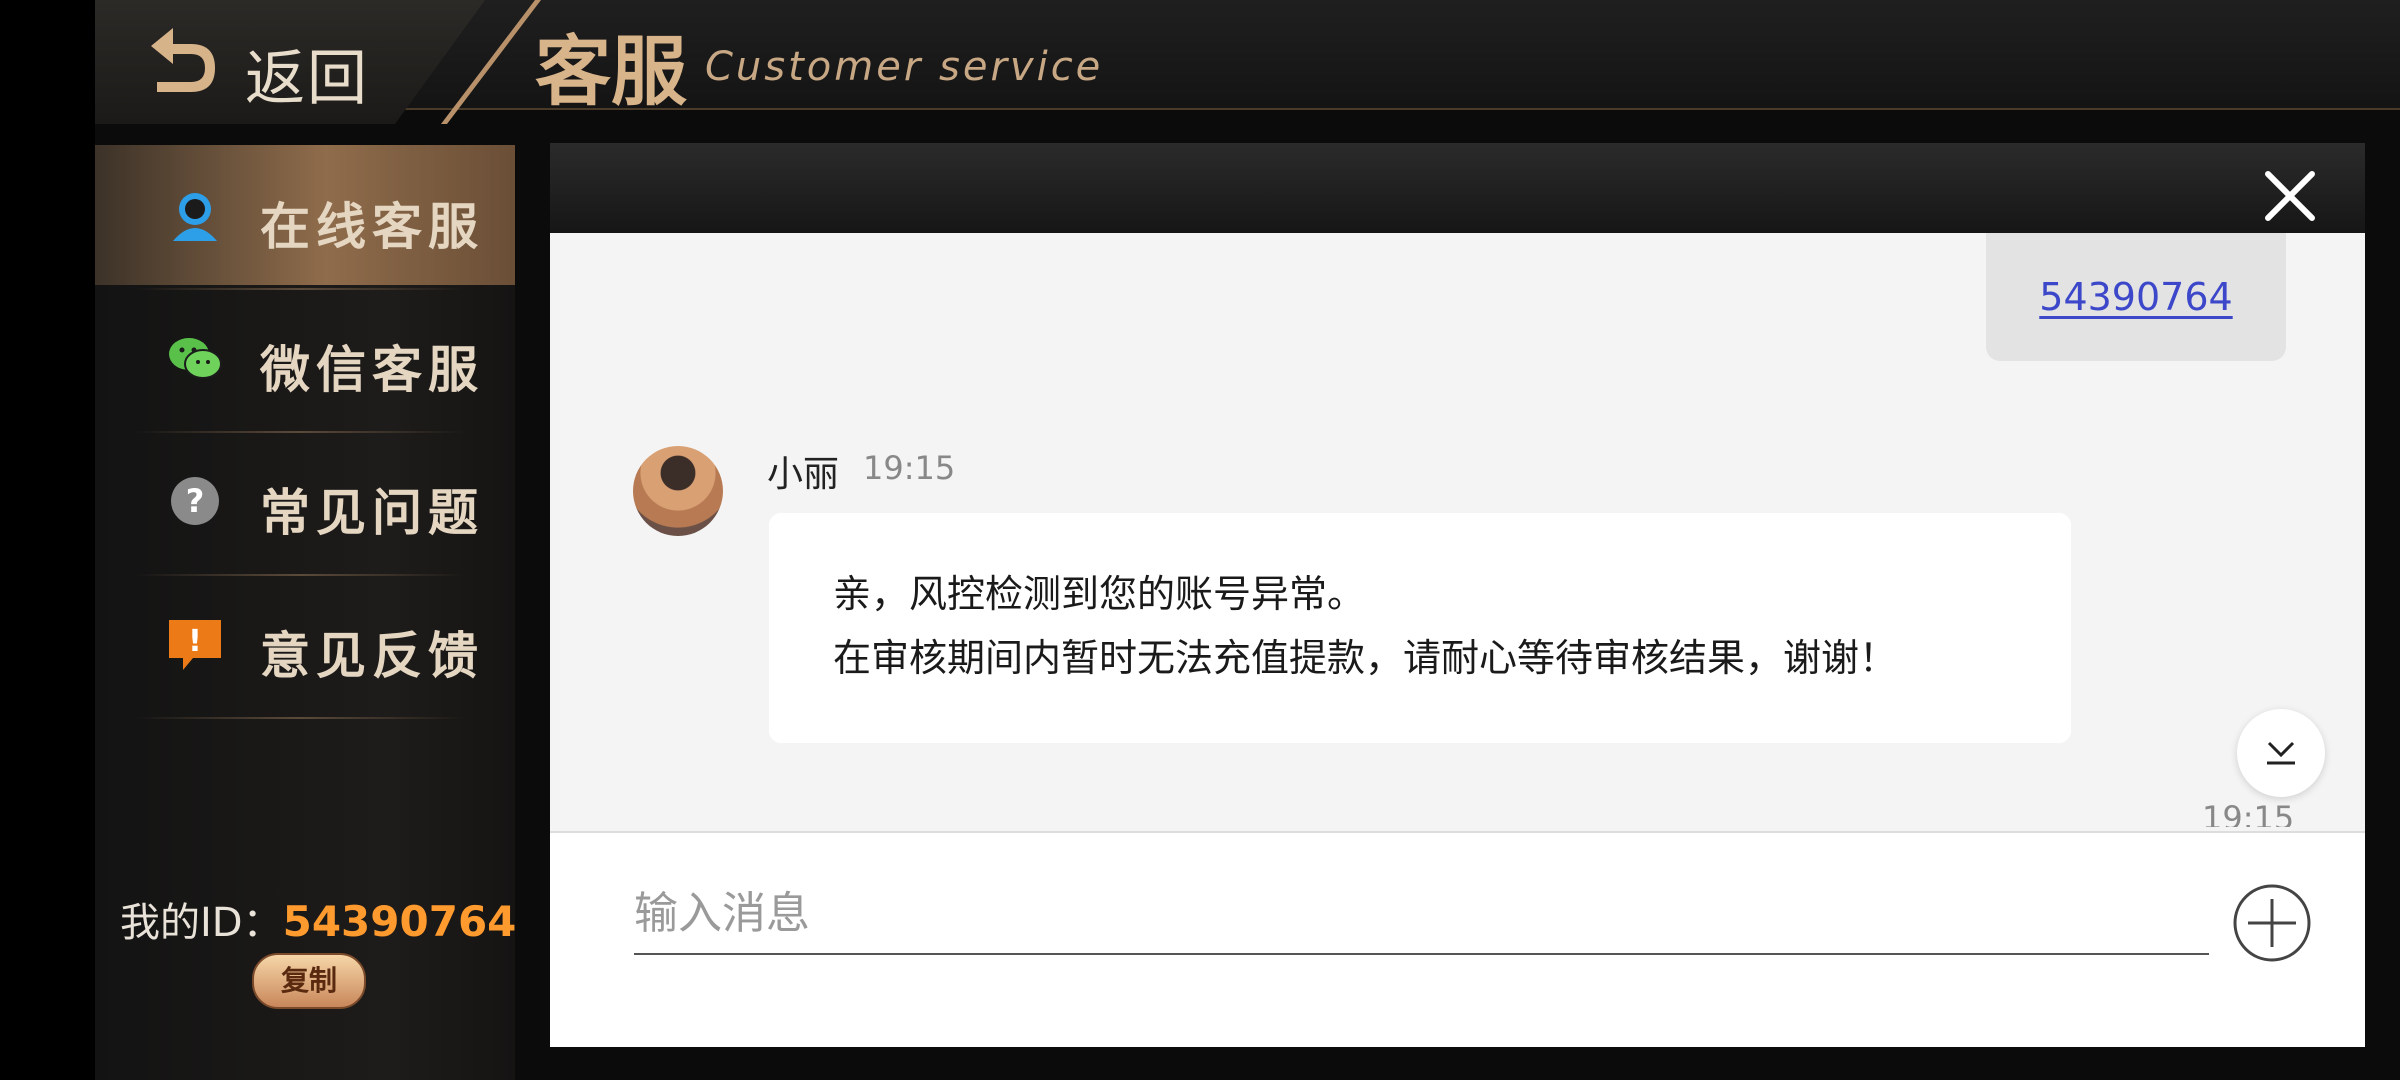  Describe the element at coordinates (372, 513) in the screenshot. I see `sidebar-item-label: 常见问题` at that location.